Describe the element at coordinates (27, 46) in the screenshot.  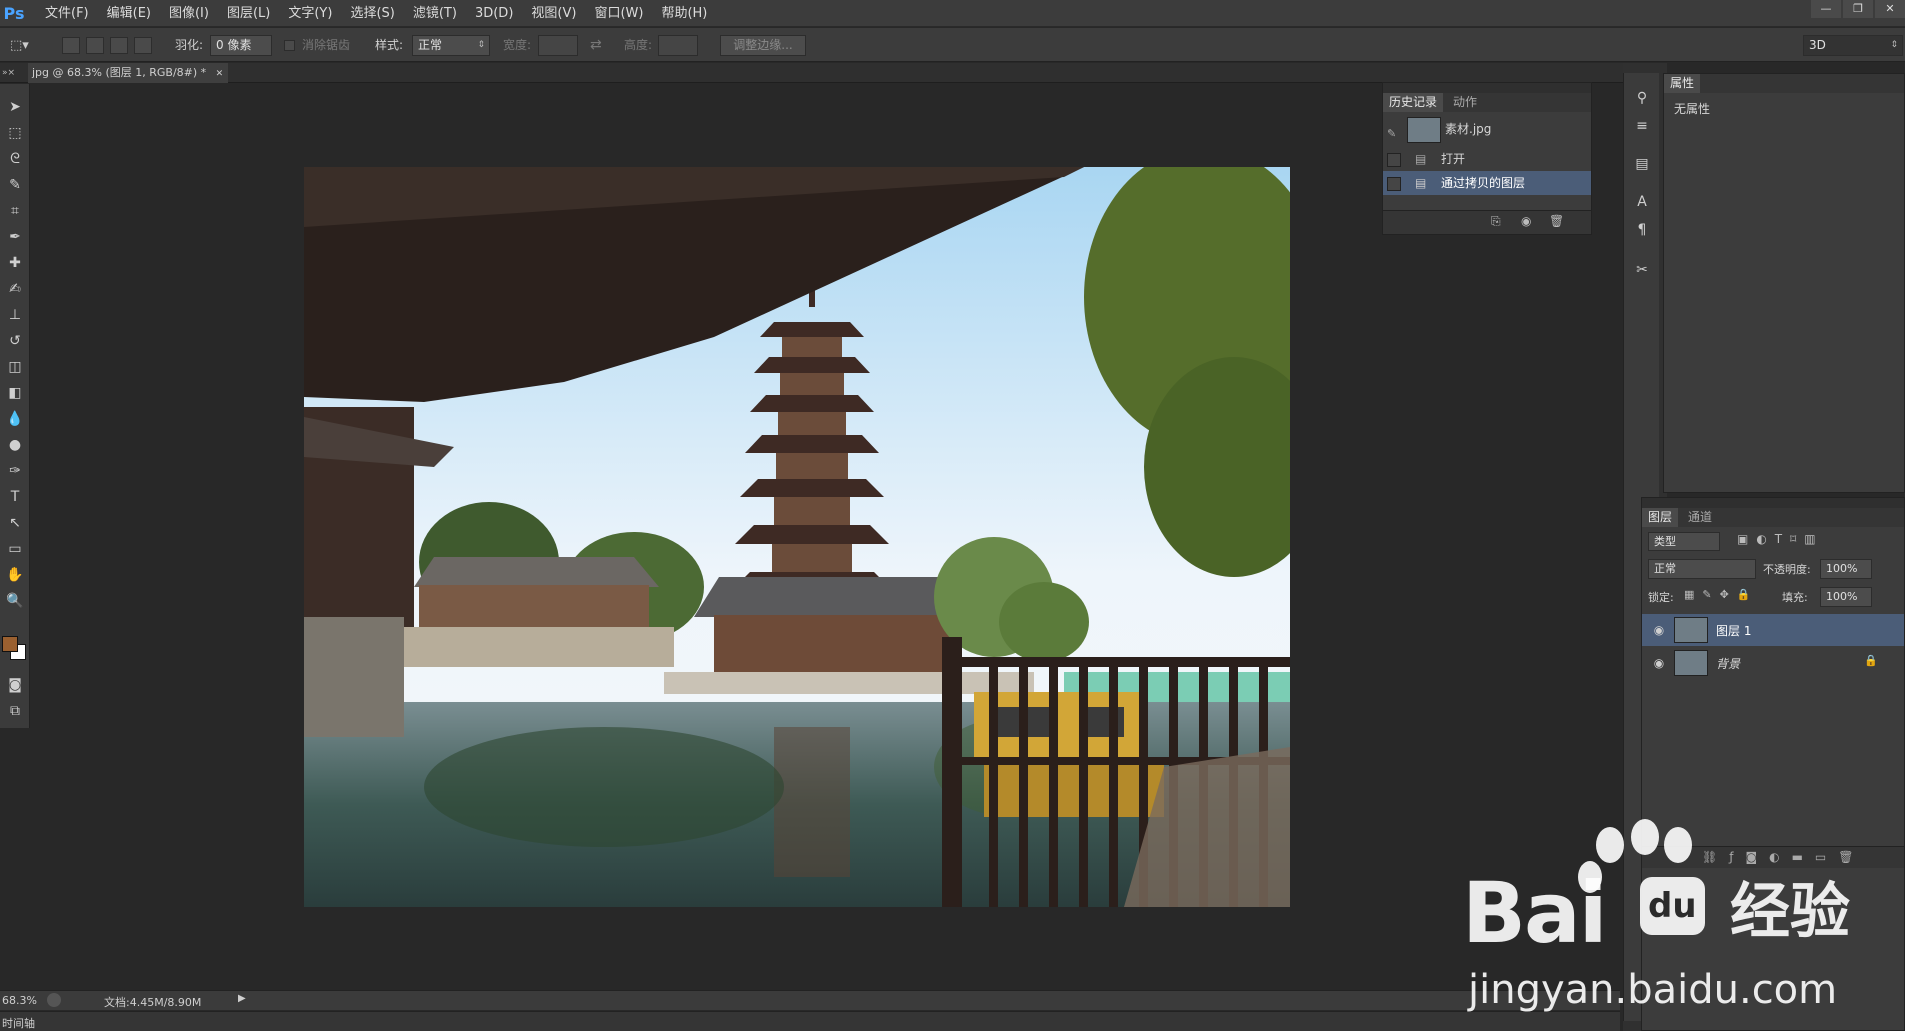
I see `marquee-preset-icon: ⬚▾` at that location.